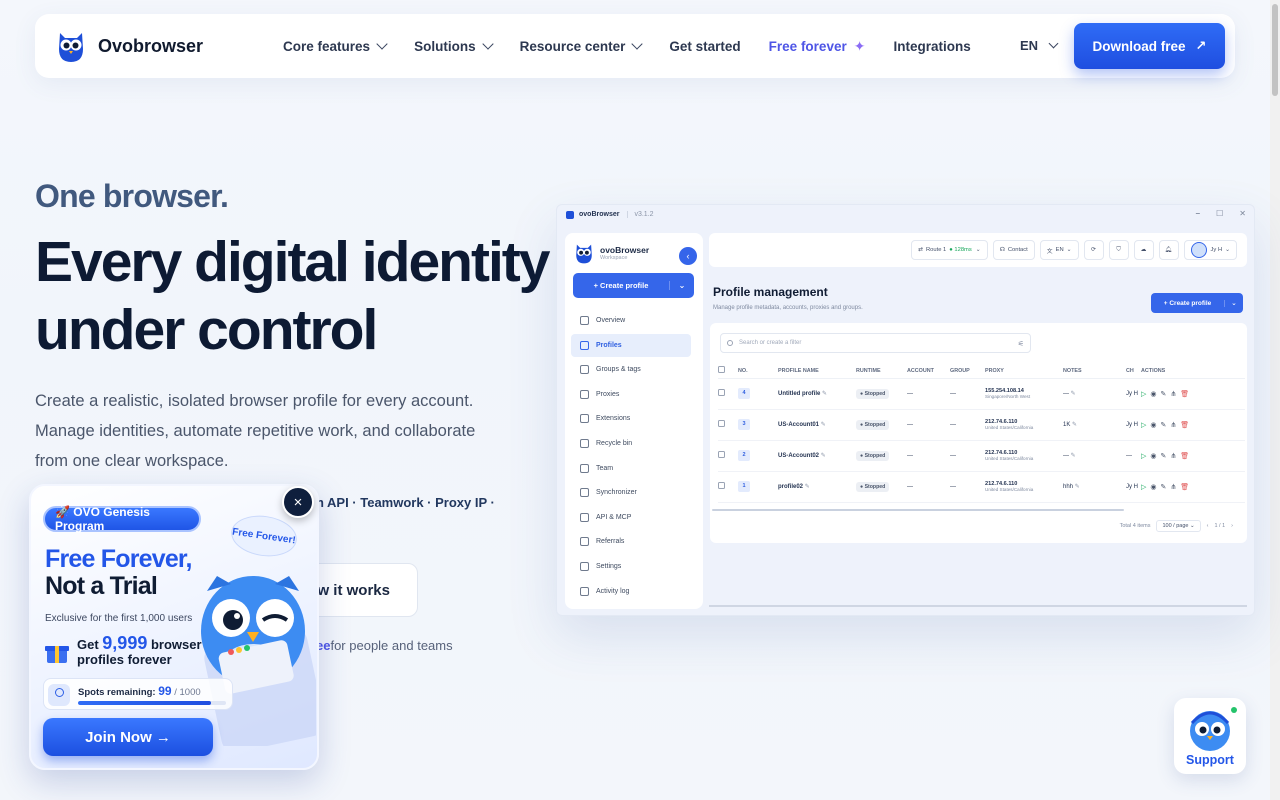  I want to click on user-menu: Jy H ⌄, so click(1210, 250).